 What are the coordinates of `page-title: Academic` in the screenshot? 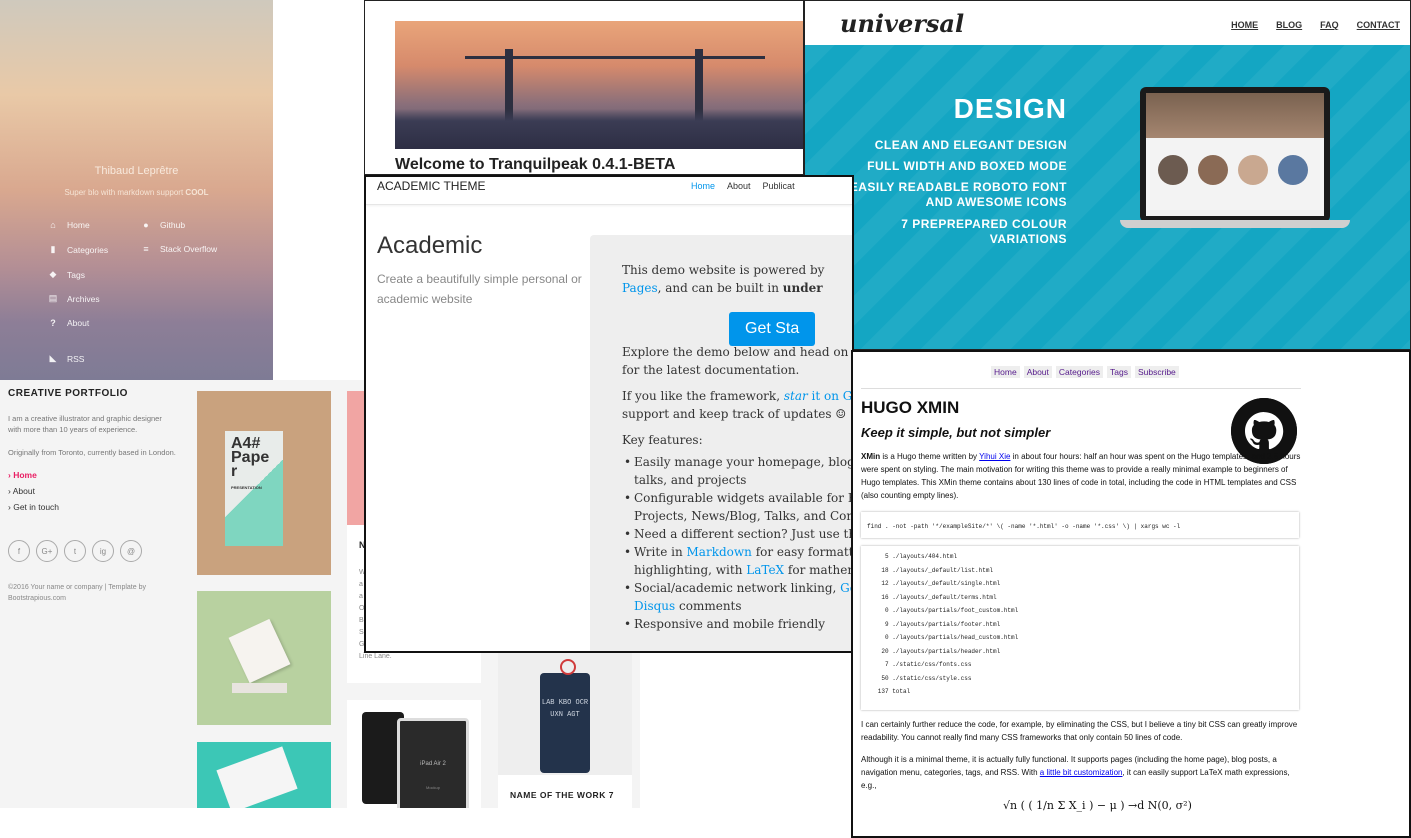 It's located at (430, 245).